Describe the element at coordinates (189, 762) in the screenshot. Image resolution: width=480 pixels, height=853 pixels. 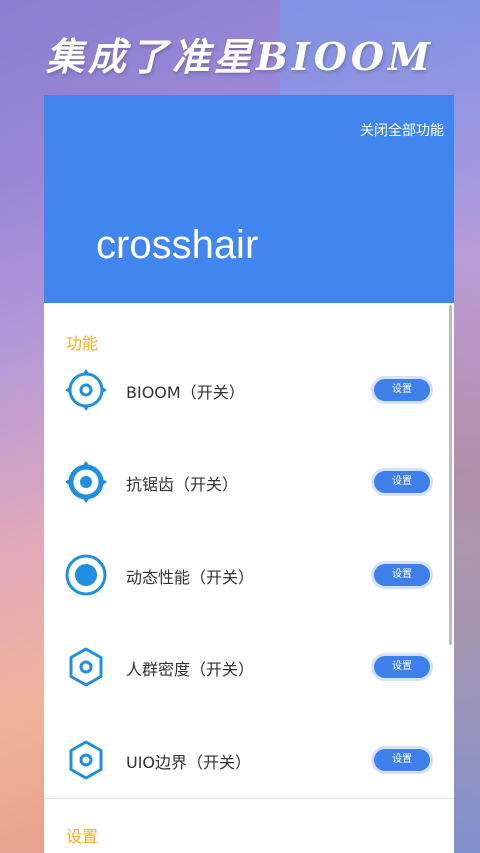
I see `feature-label: UIO边界（开关）` at that location.